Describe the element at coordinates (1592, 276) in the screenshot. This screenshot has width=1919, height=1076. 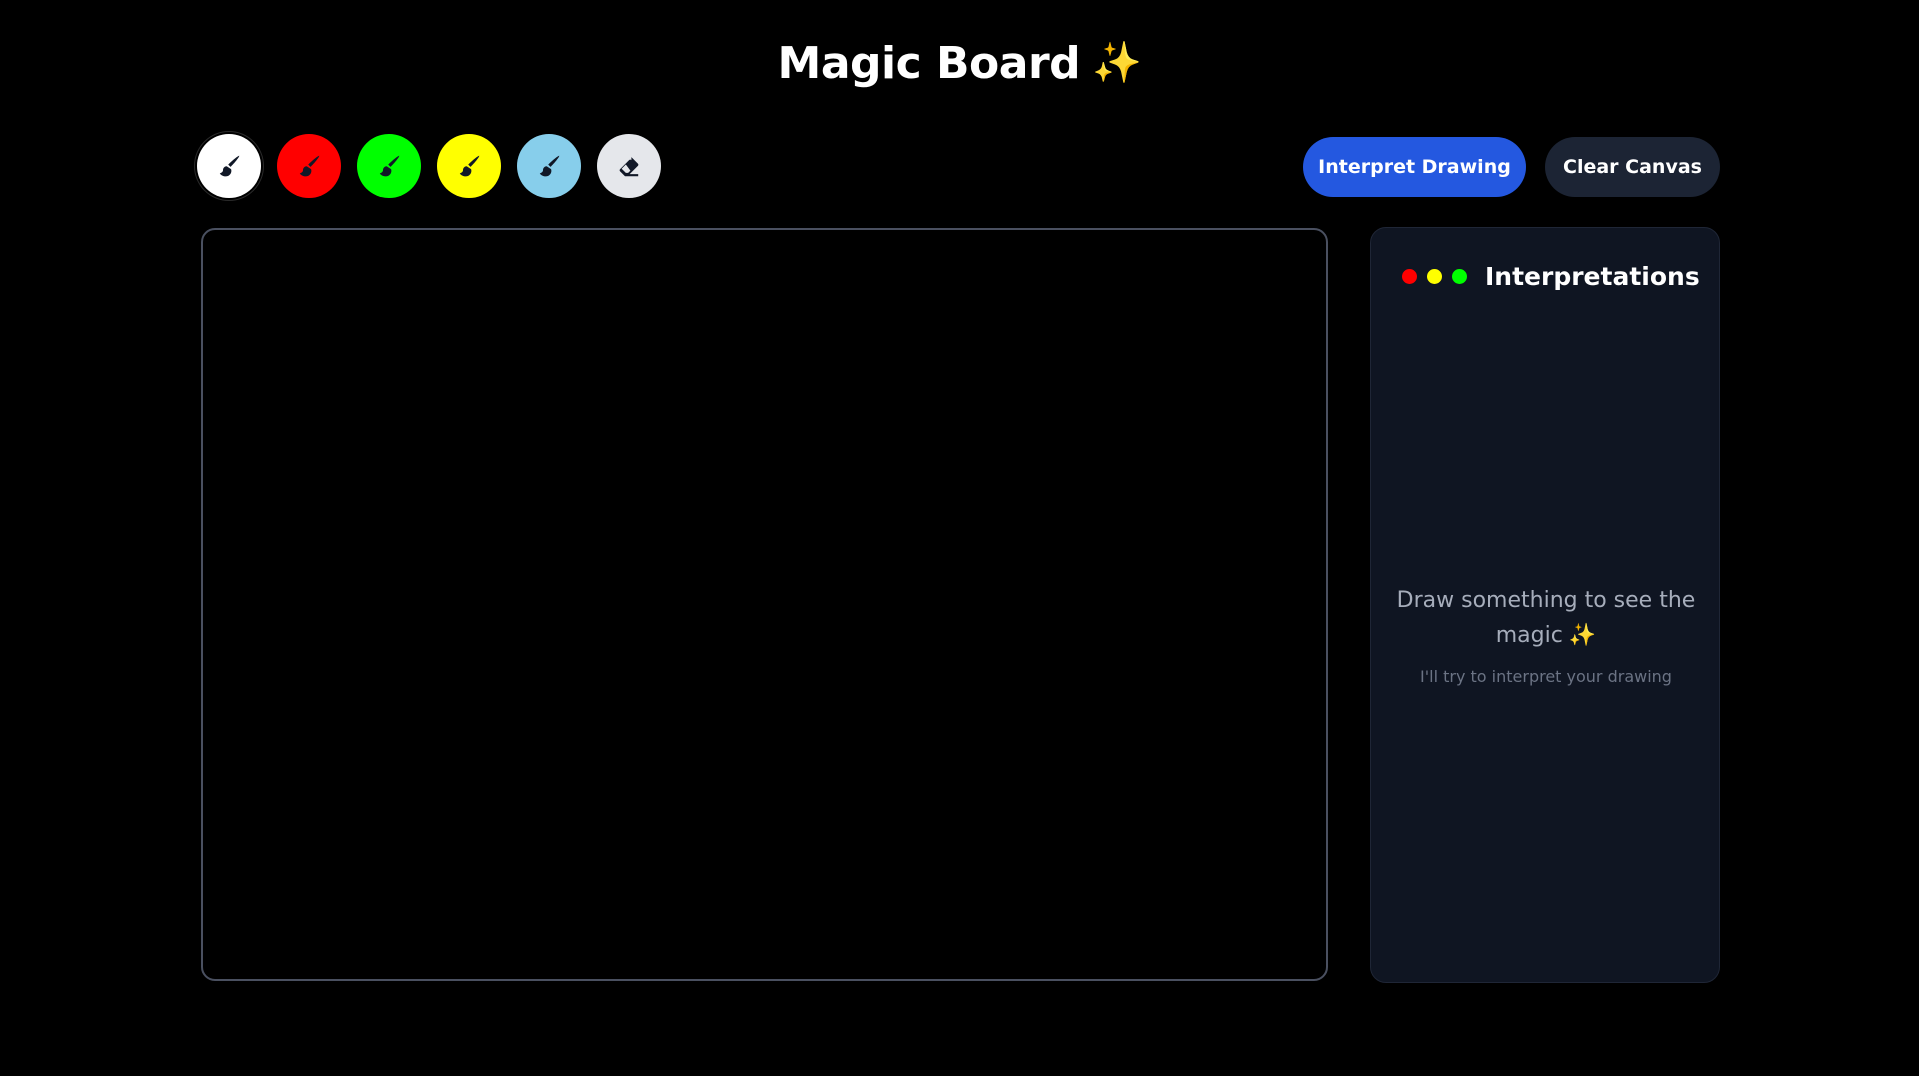
I see `panel-title: Interpretations` at that location.